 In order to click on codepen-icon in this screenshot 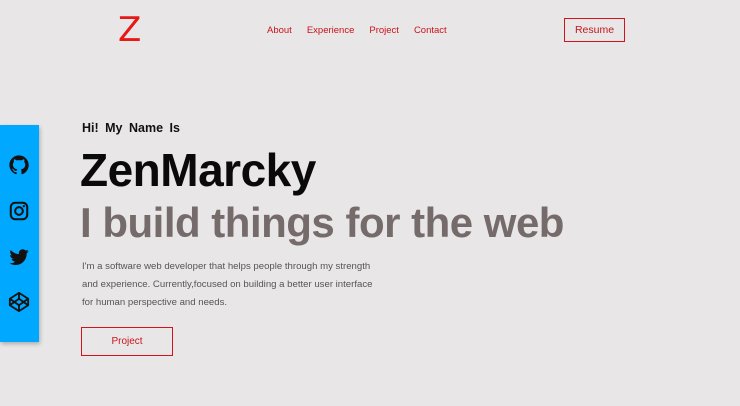, I will do `click(19, 302)`.